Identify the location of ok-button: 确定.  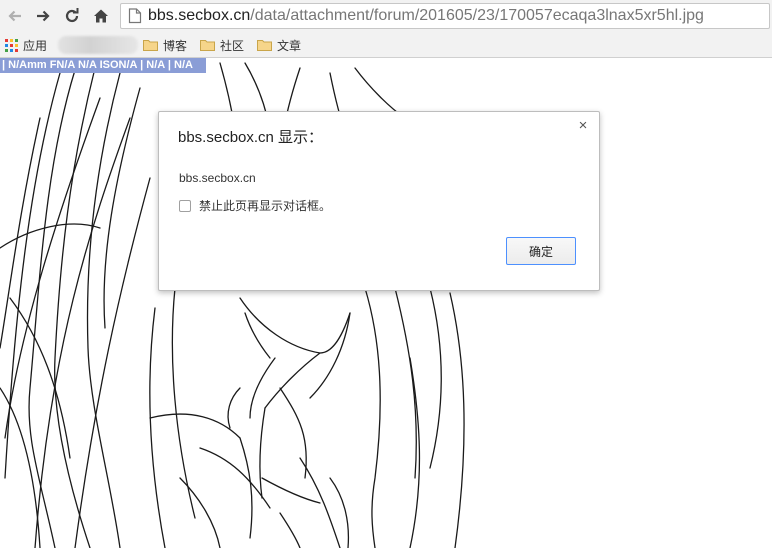
(541, 251).